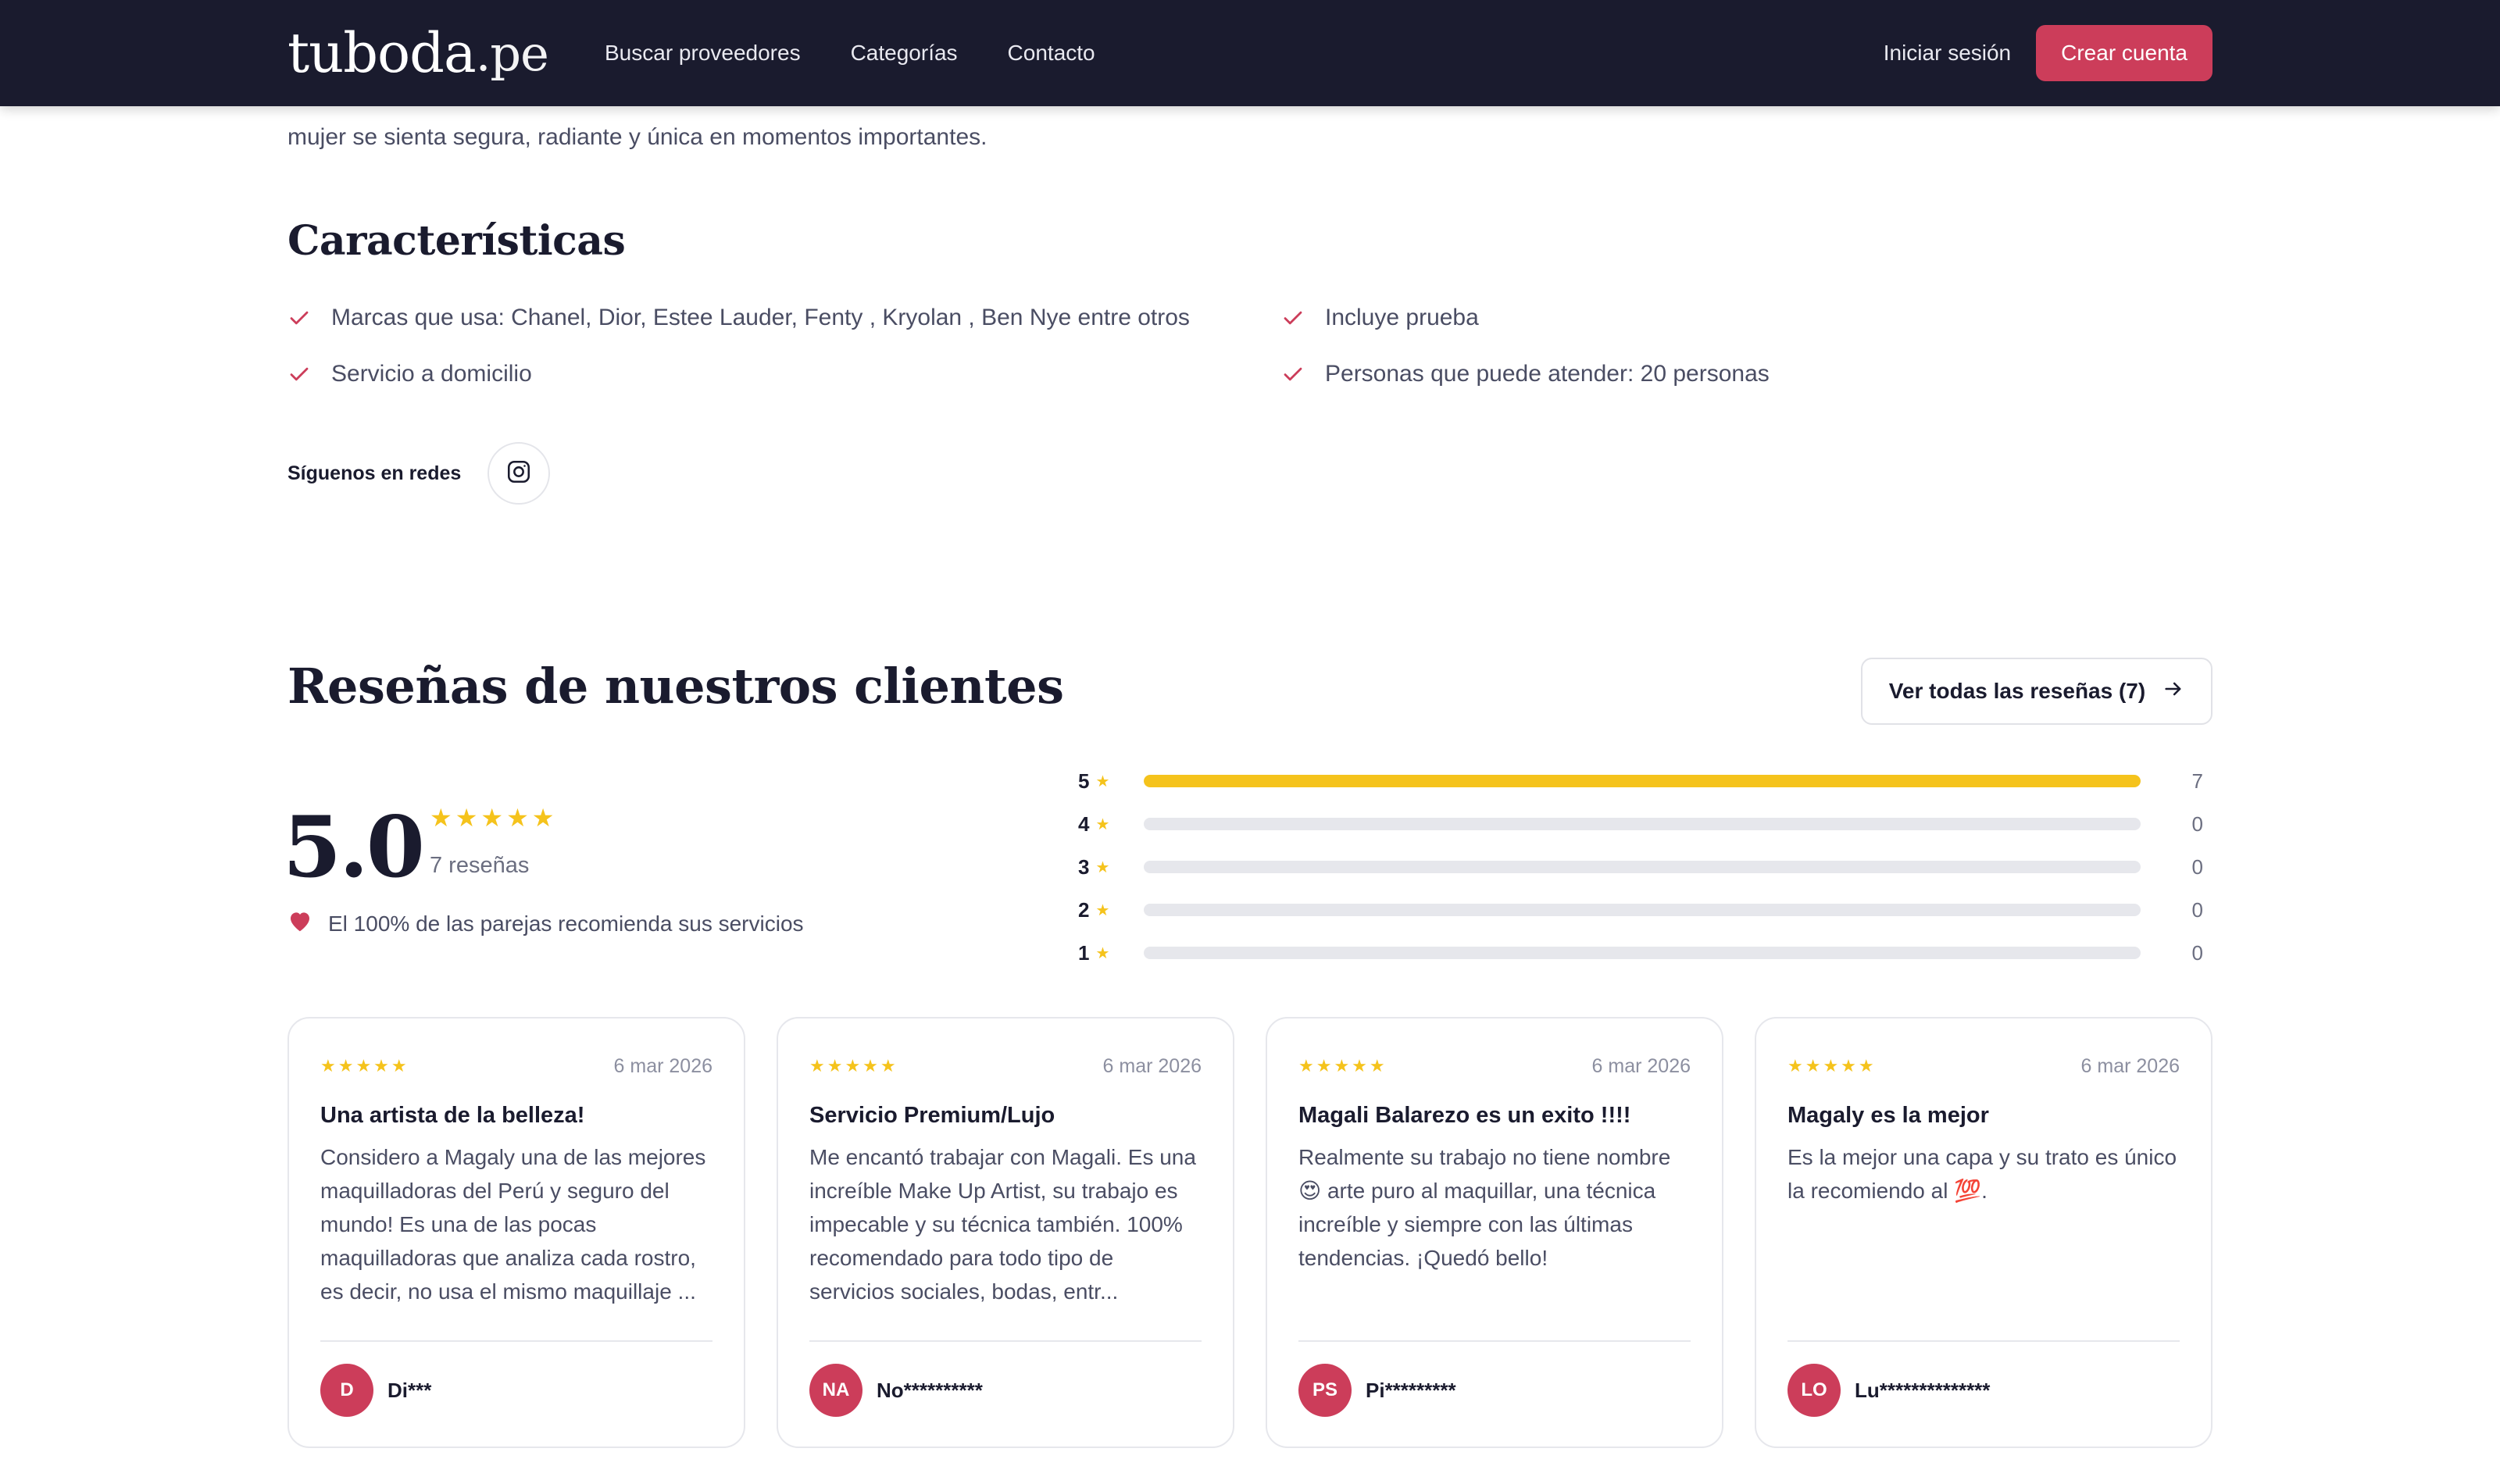  I want to click on features-title: Características, so click(457, 241).